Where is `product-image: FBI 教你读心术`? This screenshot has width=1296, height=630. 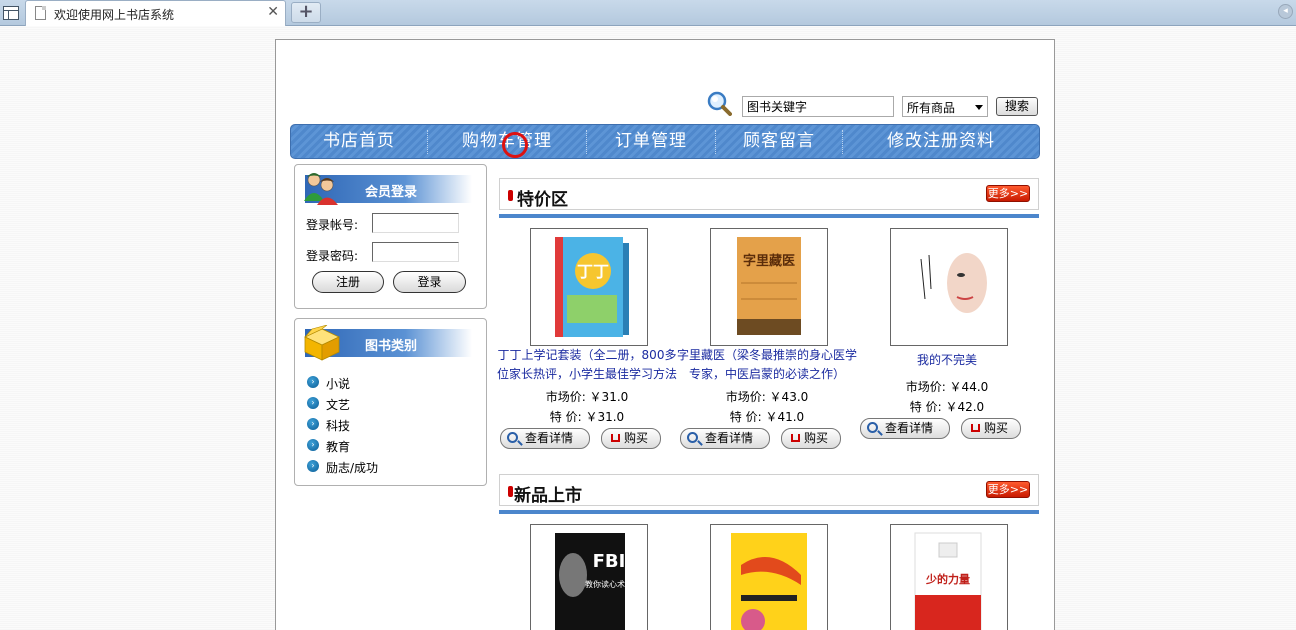
product-image: FBI 教你读心术 is located at coordinates (589, 577).